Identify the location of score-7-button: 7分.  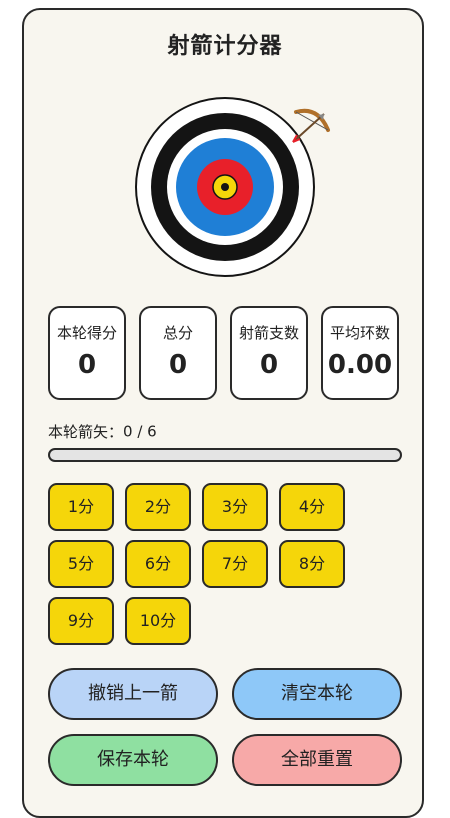
(235, 564).